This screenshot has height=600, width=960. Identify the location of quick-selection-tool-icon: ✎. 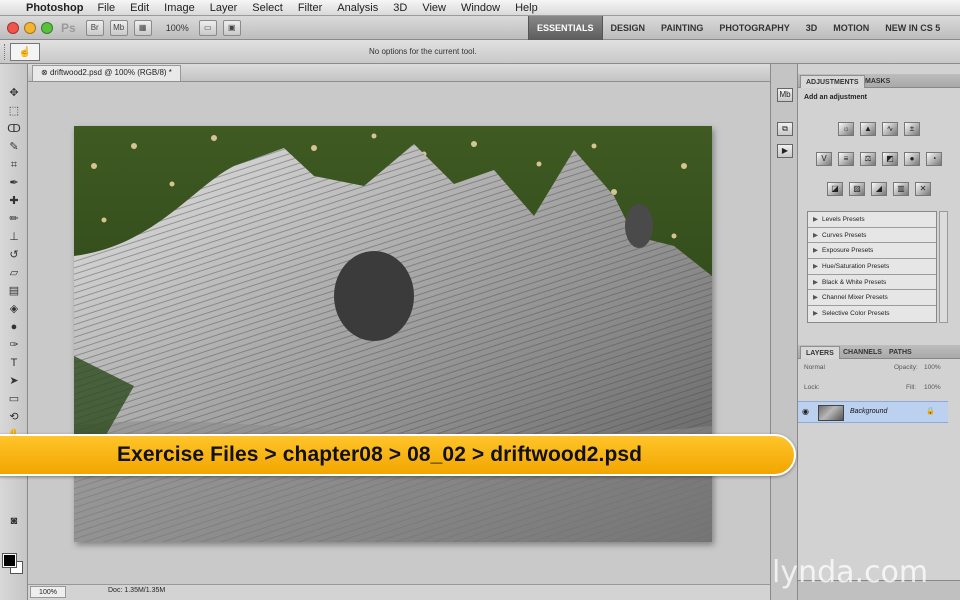
(14, 147).